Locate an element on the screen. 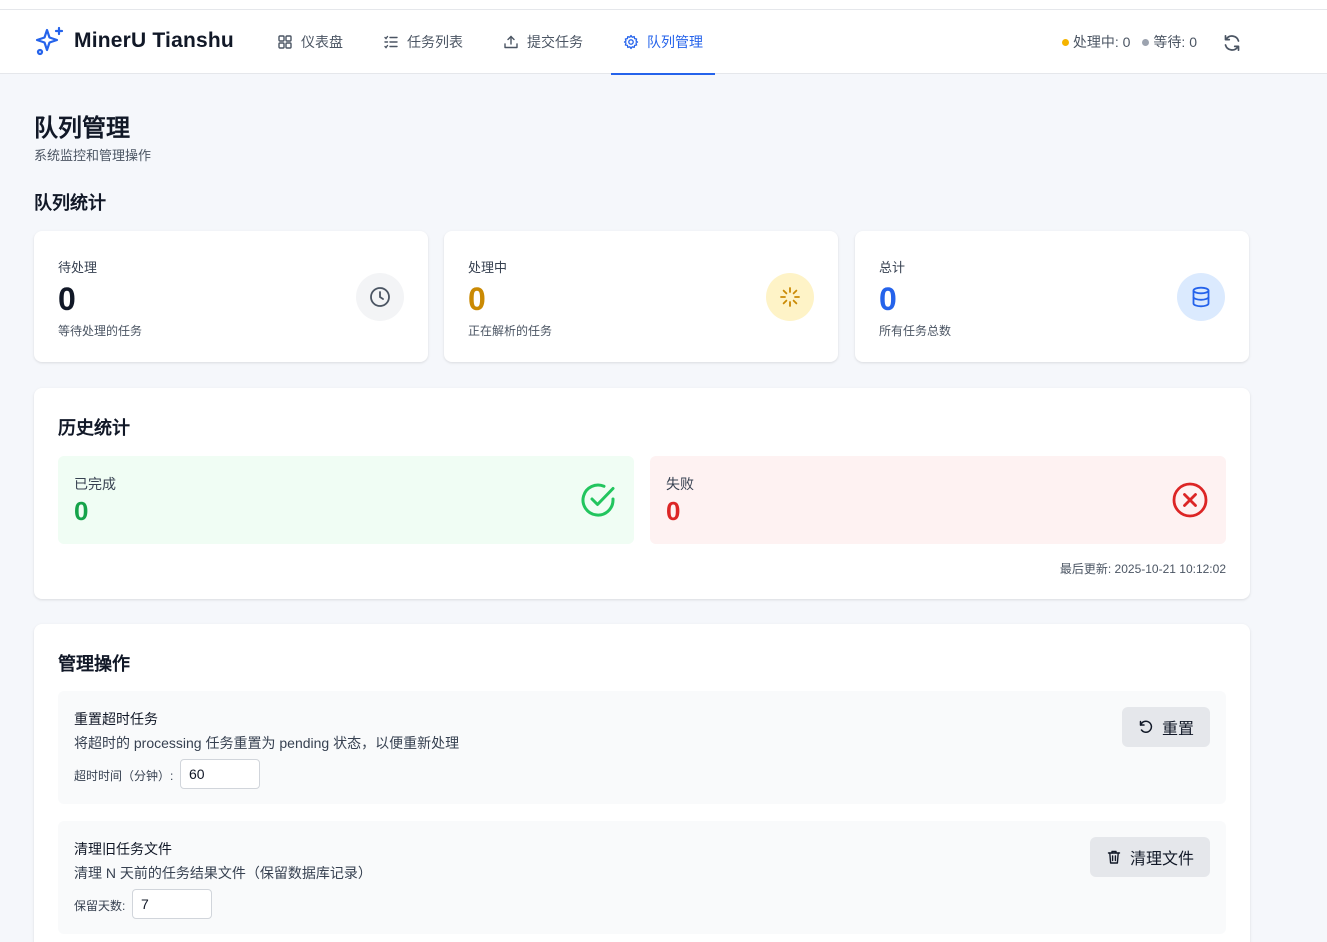  clock-icon is located at coordinates (380, 297).